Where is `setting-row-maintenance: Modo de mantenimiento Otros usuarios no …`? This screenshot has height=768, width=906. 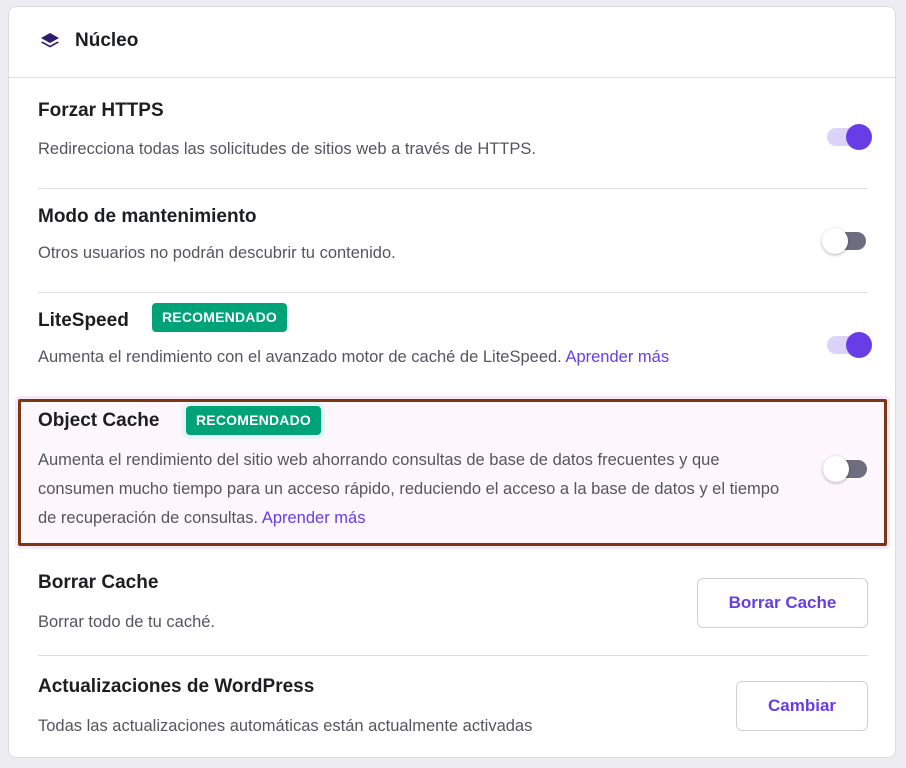 setting-row-maintenance: Modo de mantenimiento Otros usuarios no … is located at coordinates (452, 241).